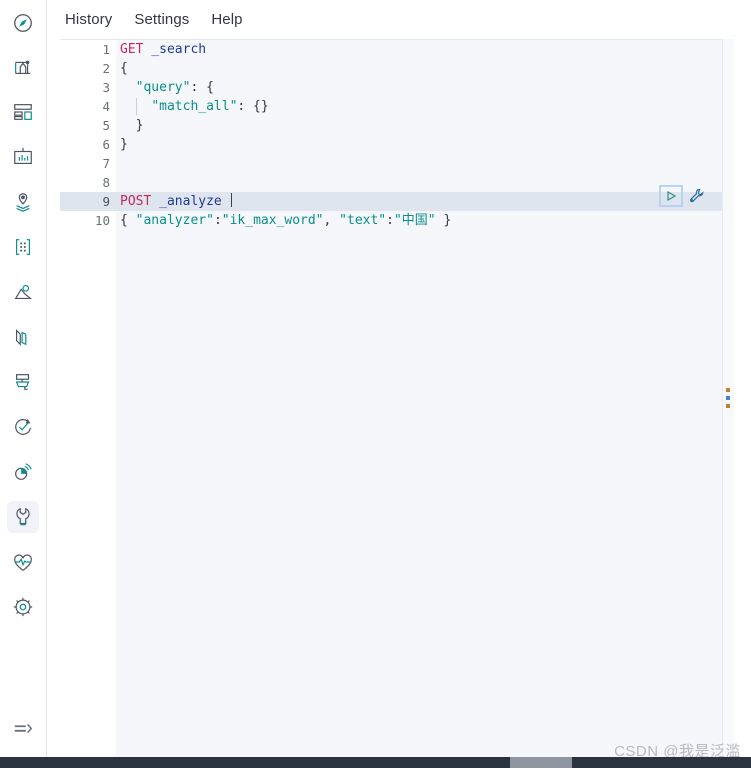 Image resolution: width=751 pixels, height=768 pixels. Describe the element at coordinates (91, 68) in the screenshot. I see `gutter-line: 2 ▾` at that location.